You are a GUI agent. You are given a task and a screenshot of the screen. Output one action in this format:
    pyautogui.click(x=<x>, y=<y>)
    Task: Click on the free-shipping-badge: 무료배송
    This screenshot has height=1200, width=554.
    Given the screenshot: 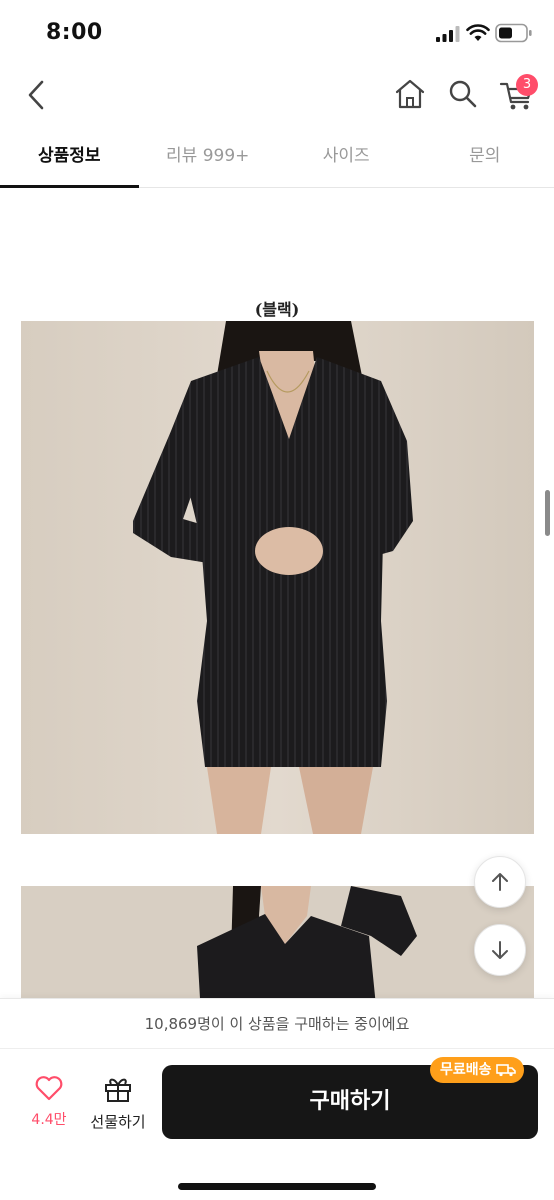 What is the action you would take?
    pyautogui.click(x=477, y=1070)
    